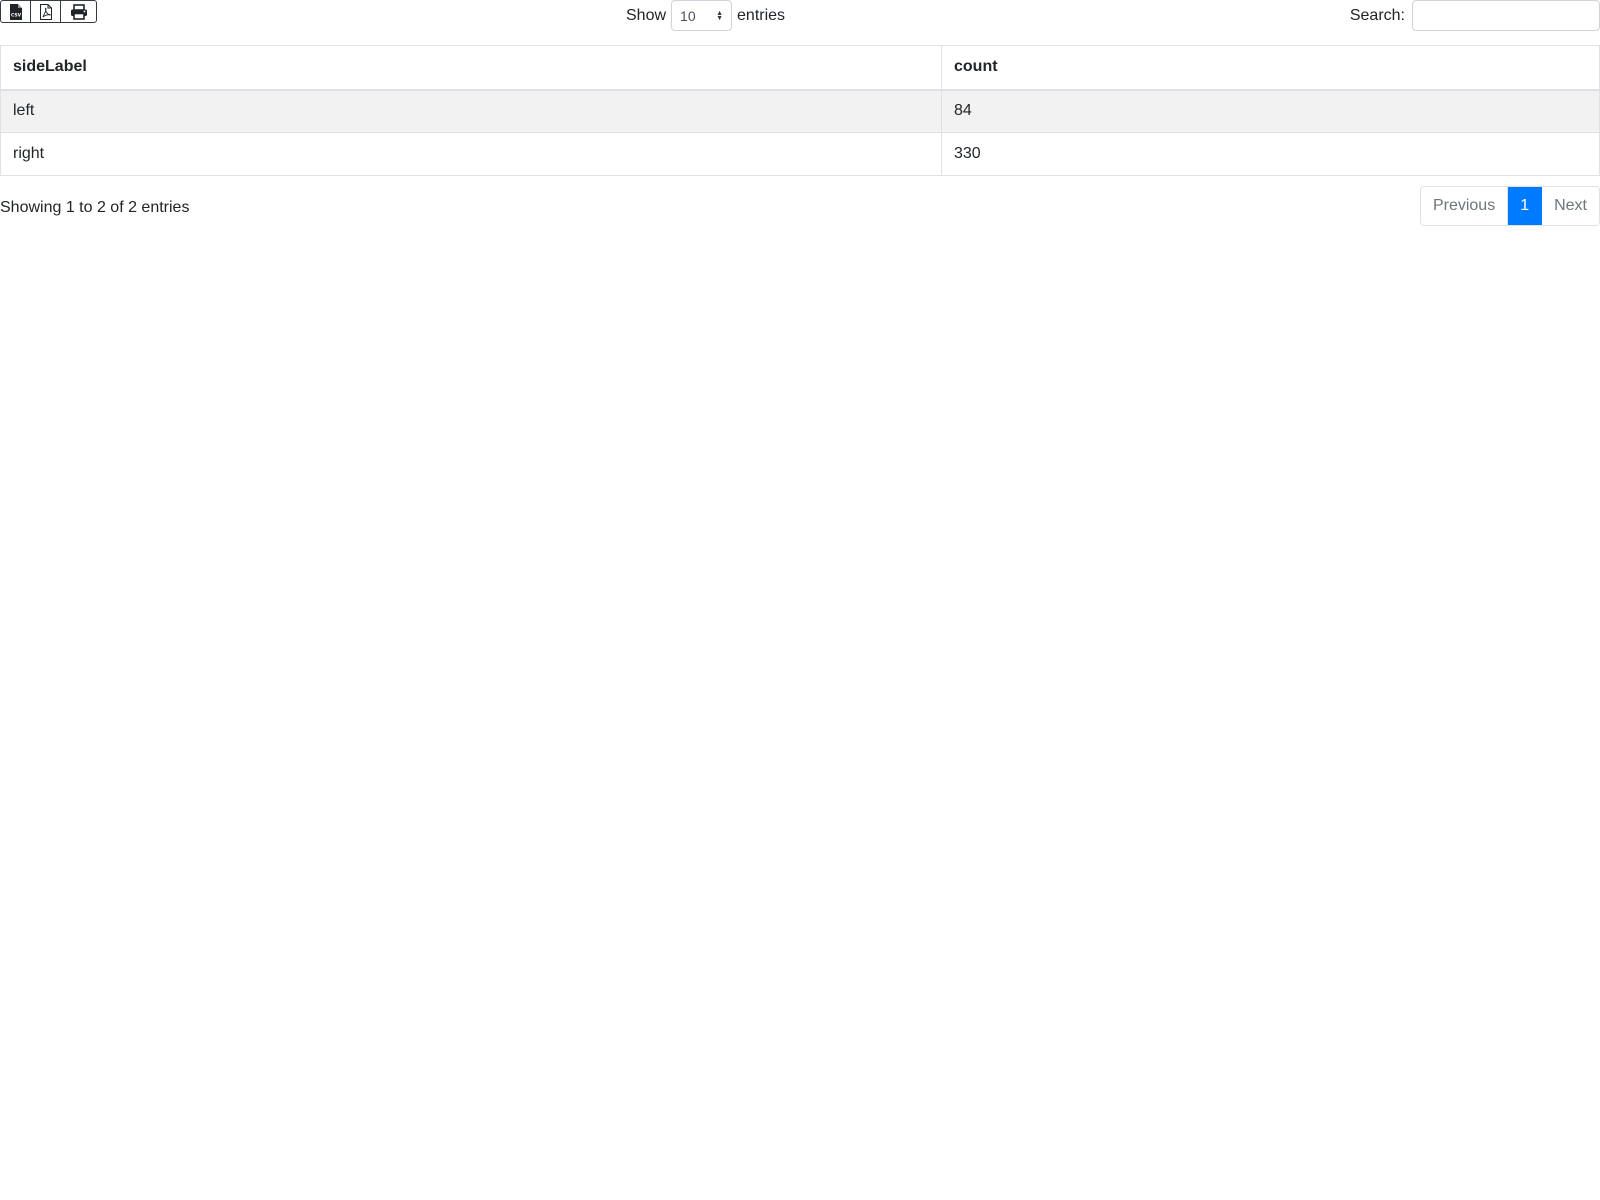  I want to click on length-label-entries: entries, so click(761, 15).